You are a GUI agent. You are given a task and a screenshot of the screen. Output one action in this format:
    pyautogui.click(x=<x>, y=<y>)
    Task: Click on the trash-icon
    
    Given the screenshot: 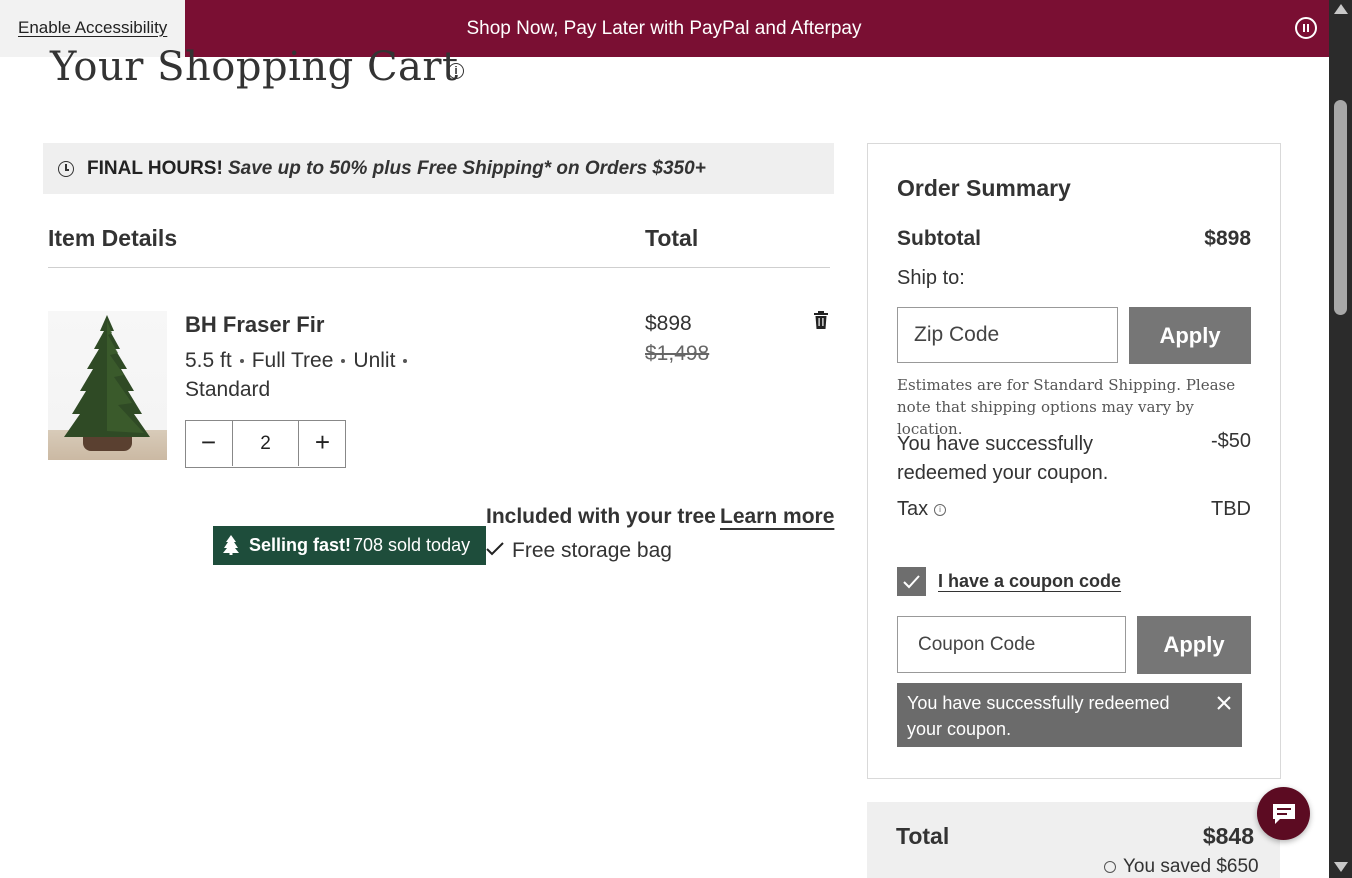 What is the action you would take?
    pyautogui.click(x=821, y=320)
    